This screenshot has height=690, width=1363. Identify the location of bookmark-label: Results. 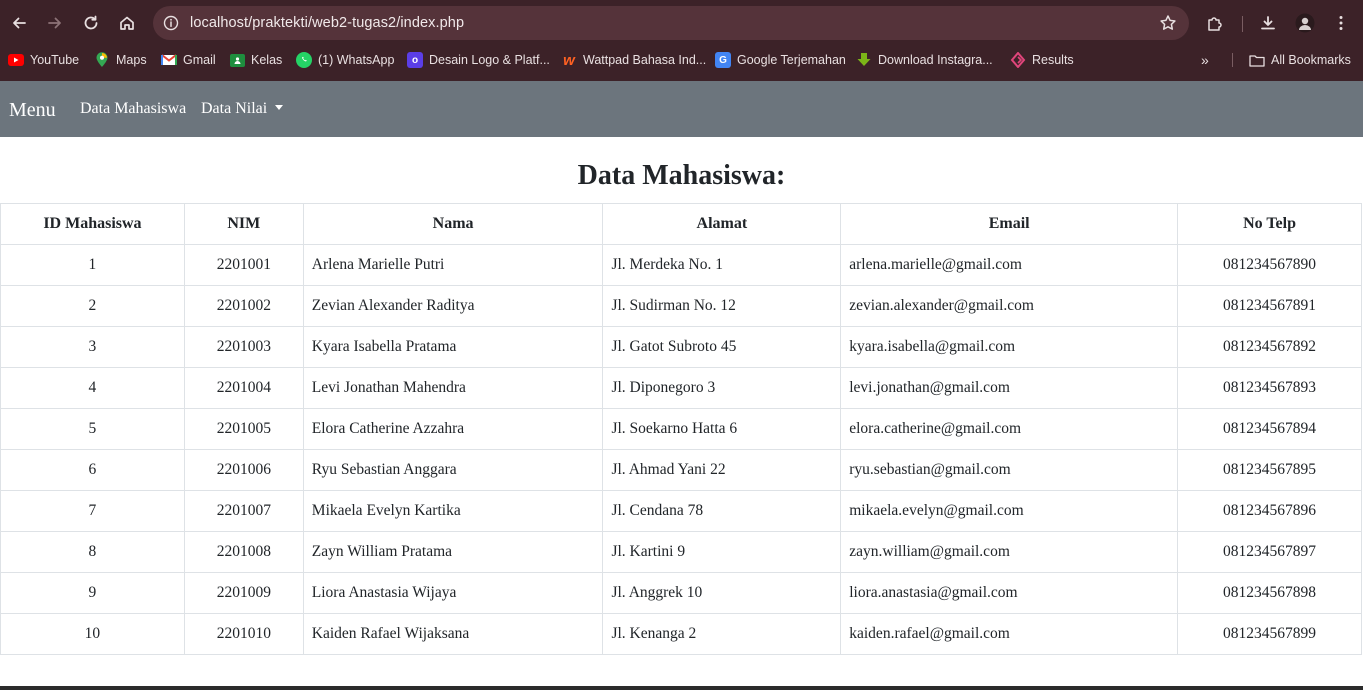
(1053, 60).